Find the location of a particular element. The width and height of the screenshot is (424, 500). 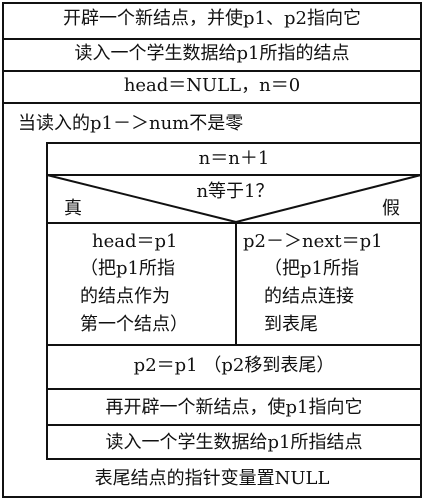

no-statement: p2－＞next＝p1 is located at coordinates (313, 241).